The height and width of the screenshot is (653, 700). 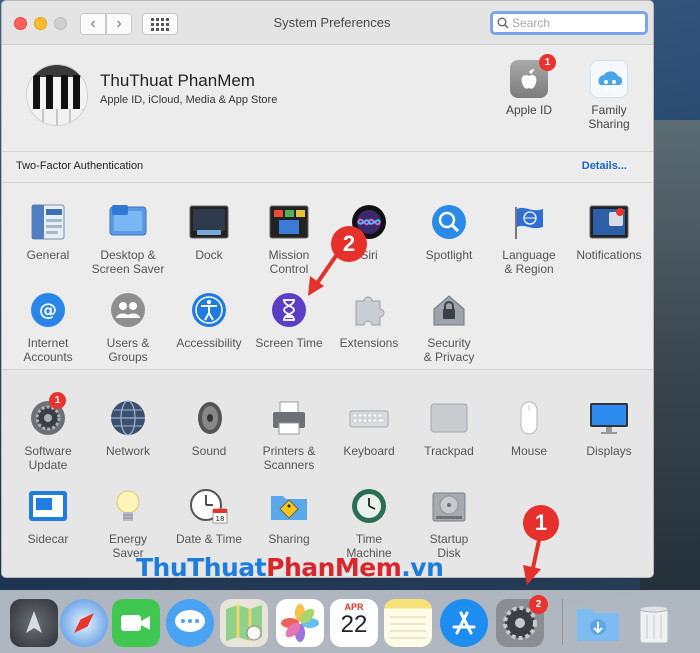 What do you see at coordinates (57, 400) in the screenshot?
I see `software-update-badge: 1` at bounding box center [57, 400].